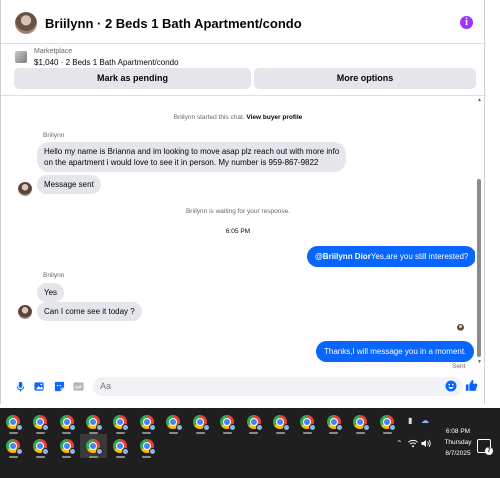 The image size is (500, 478). Describe the element at coordinates (89, 311) in the screenshot. I see `incoming-message: Can I come see it today ?` at that location.